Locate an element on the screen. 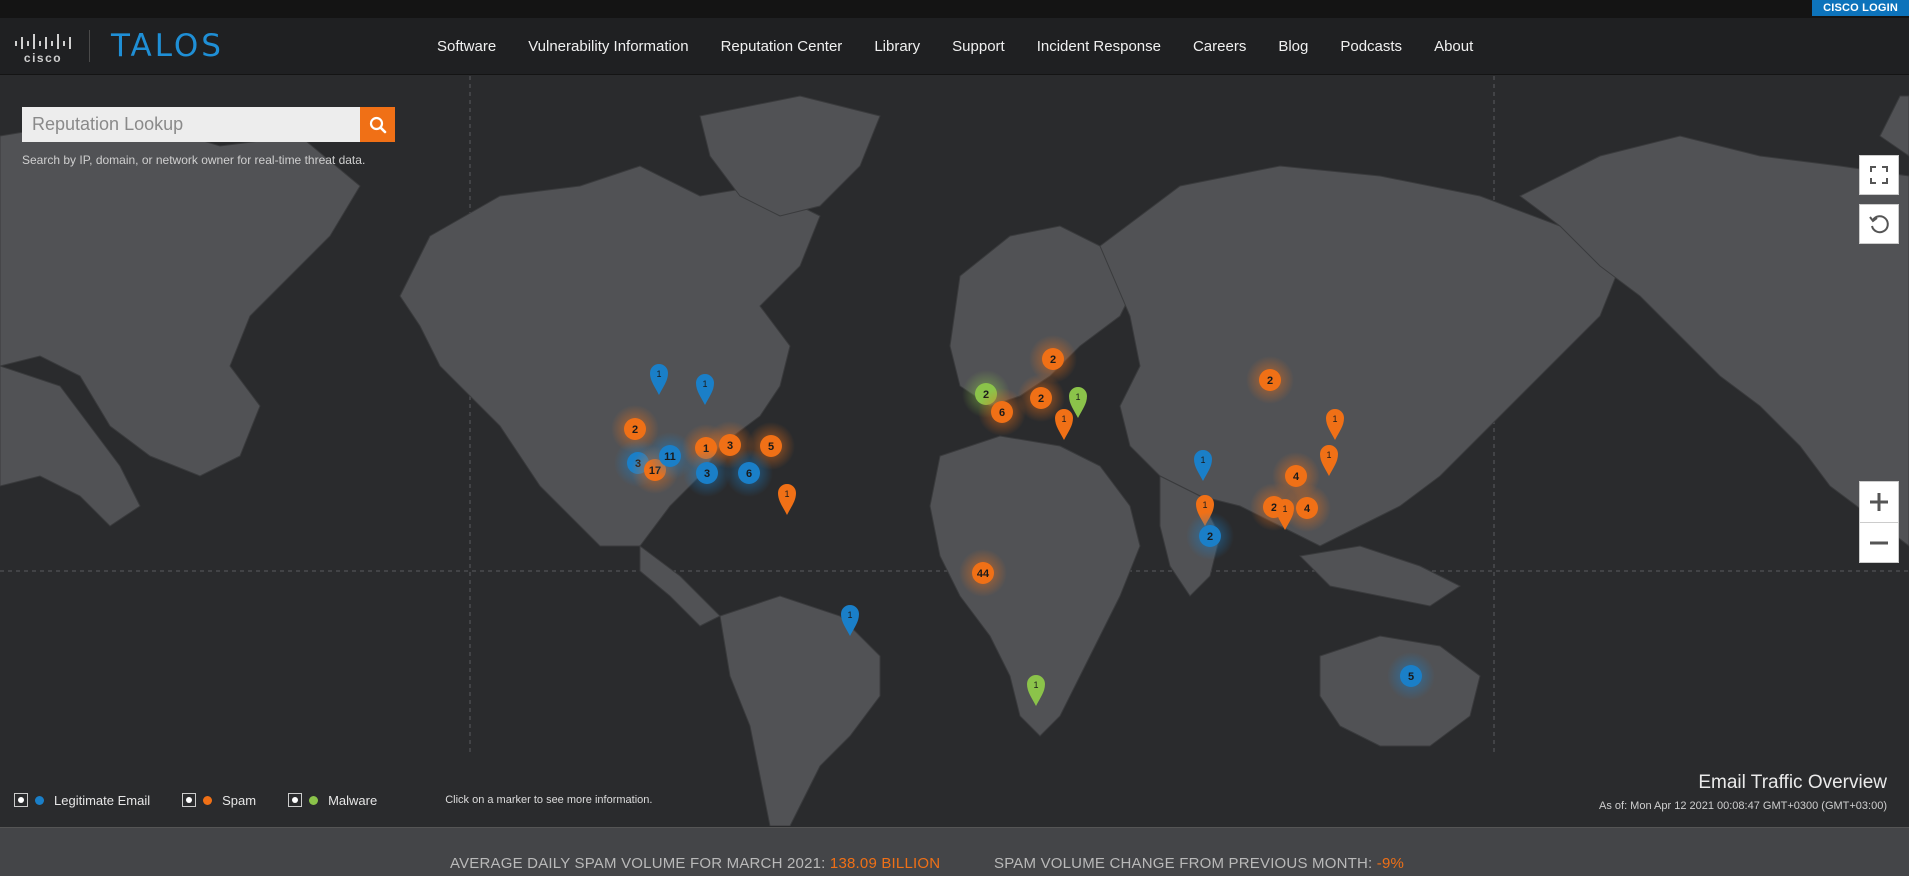 This screenshot has height=876, width=1909. legend-checkbox-malware is located at coordinates (295, 800).